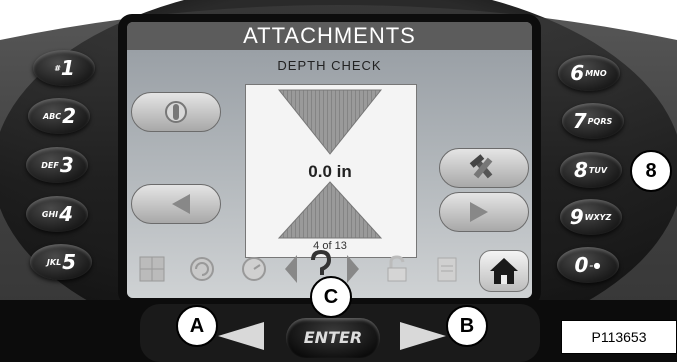 The image size is (677, 362). Describe the element at coordinates (598, 170) in the screenshot. I see `key-8-suffix: TUV` at that location.